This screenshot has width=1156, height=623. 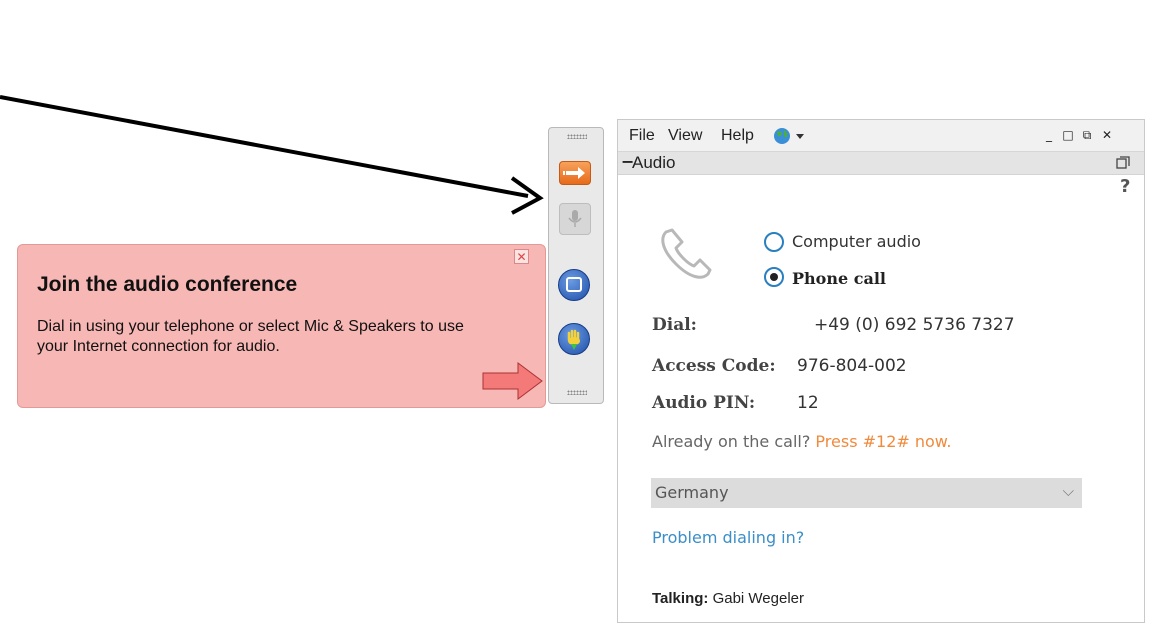 What do you see at coordinates (881, 136) in the screenshot?
I see `menu-bar: File View Help _ □ ⧉ ✕` at bounding box center [881, 136].